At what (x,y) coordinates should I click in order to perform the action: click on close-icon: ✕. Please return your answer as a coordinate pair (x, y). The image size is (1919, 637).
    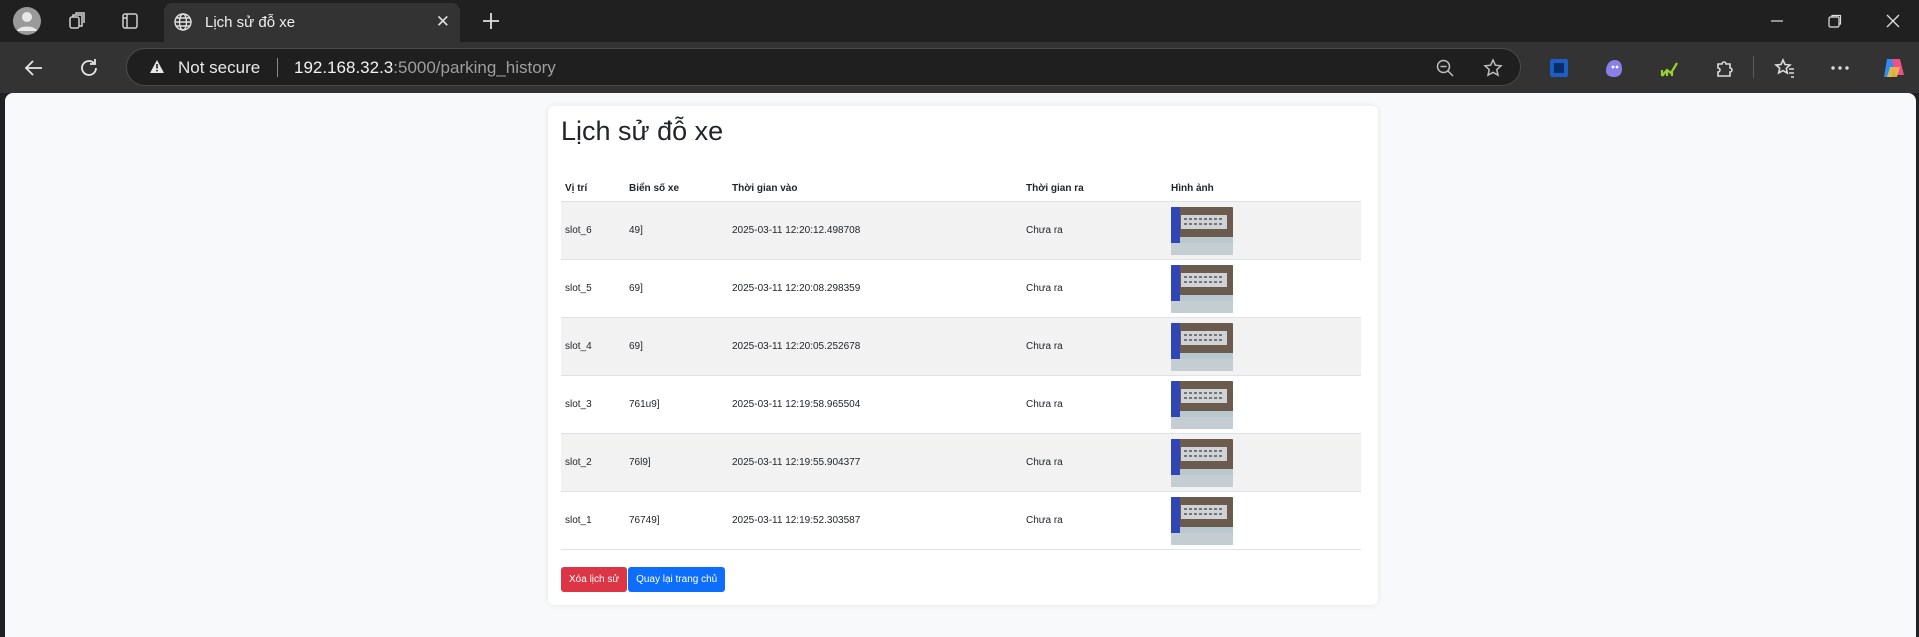
    Looking at the image, I should click on (443, 22).